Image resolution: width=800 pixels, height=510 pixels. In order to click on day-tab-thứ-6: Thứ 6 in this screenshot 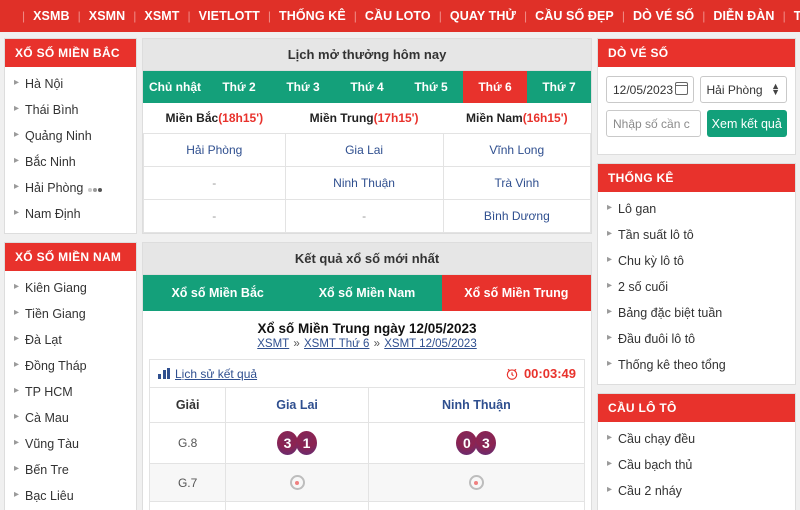, I will do `click(495, 87)`.